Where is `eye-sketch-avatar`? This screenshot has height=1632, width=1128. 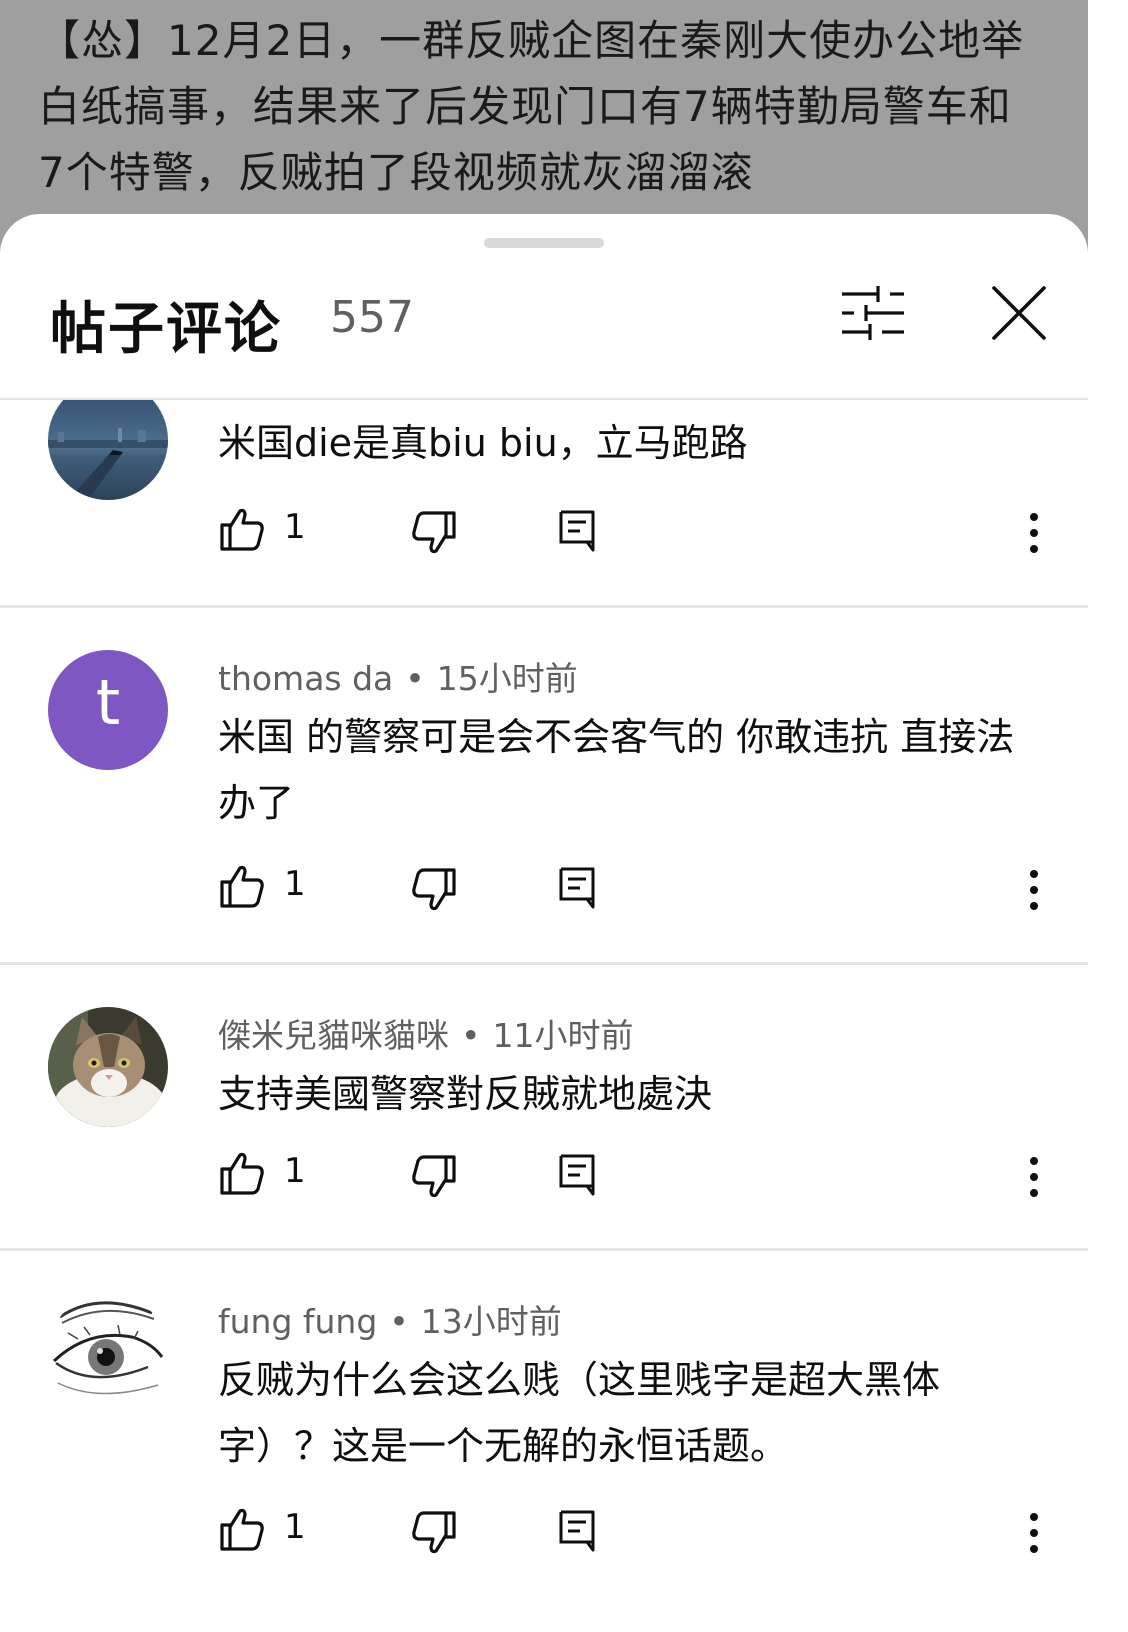
eye-sketch-avatar is located at coordinates (108, 1353).